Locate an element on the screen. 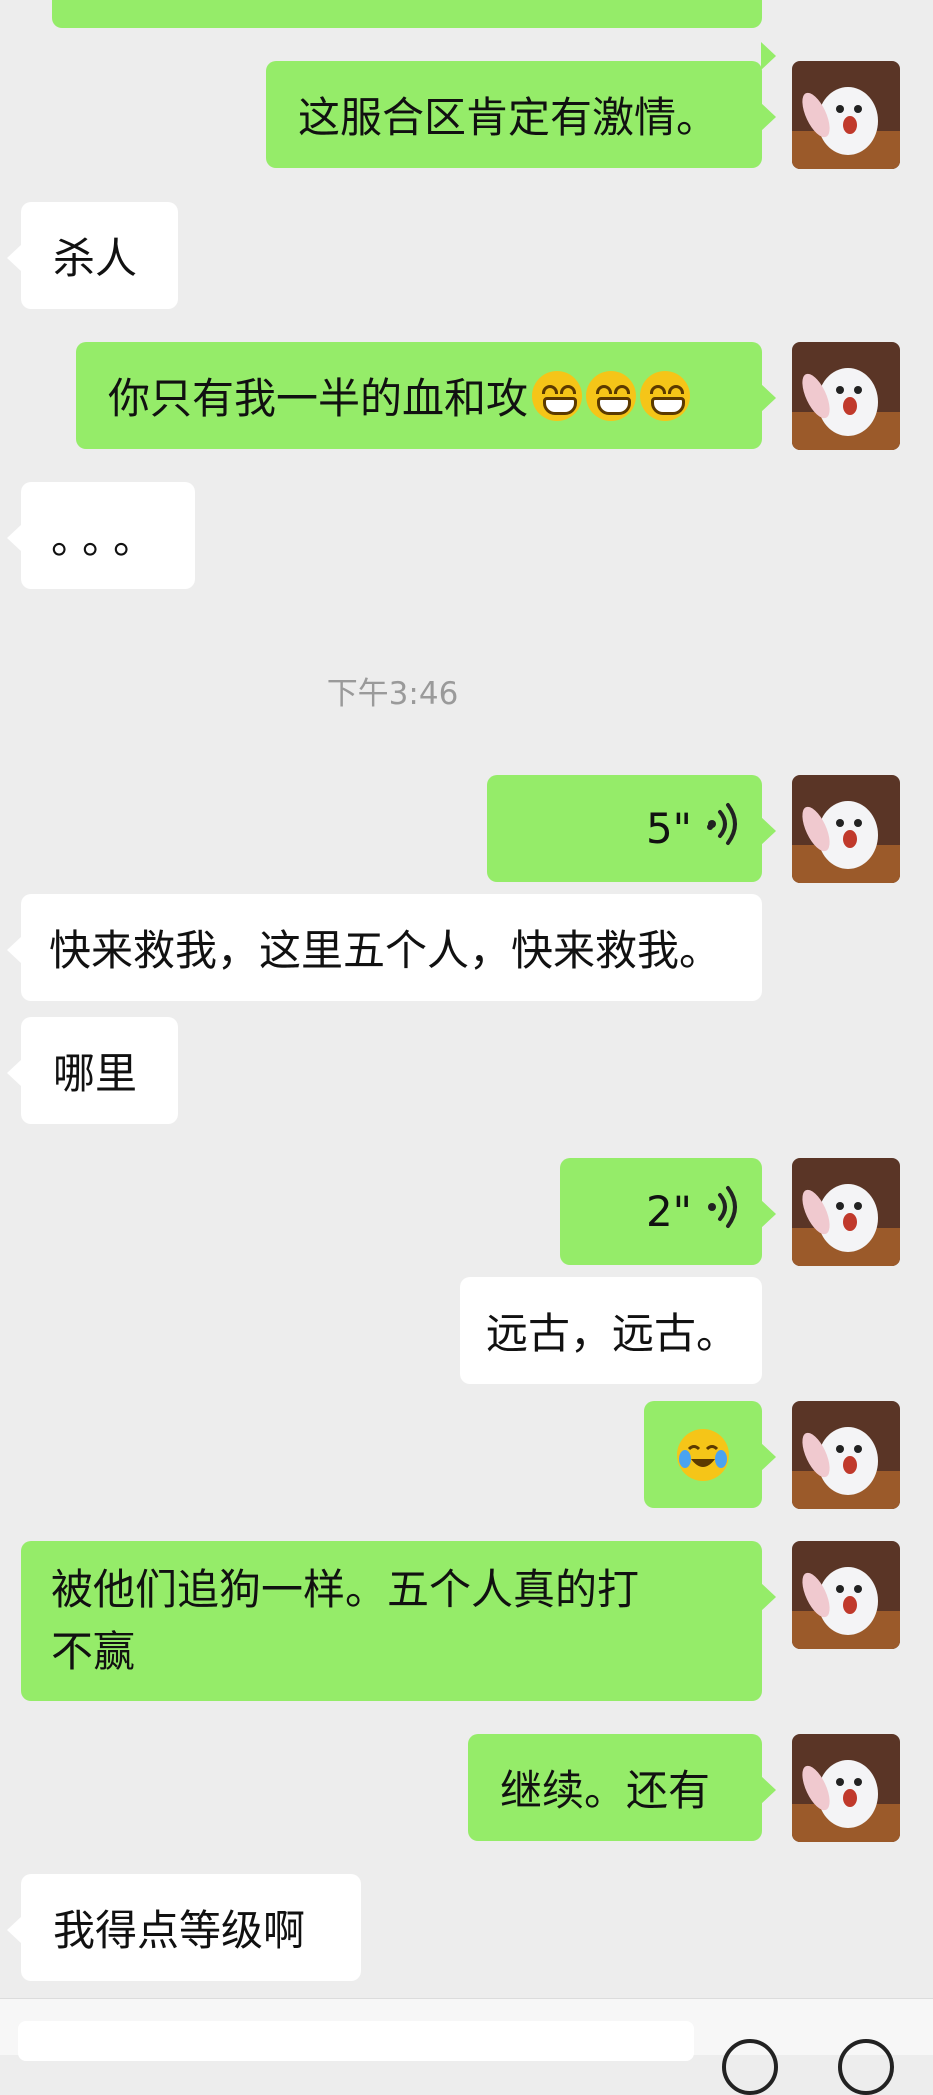 The width and height of the screenshot is (933, 2095). message-bubble: 快来救我，这里五个人，快来救我。 is located at coordinates (384, 947).